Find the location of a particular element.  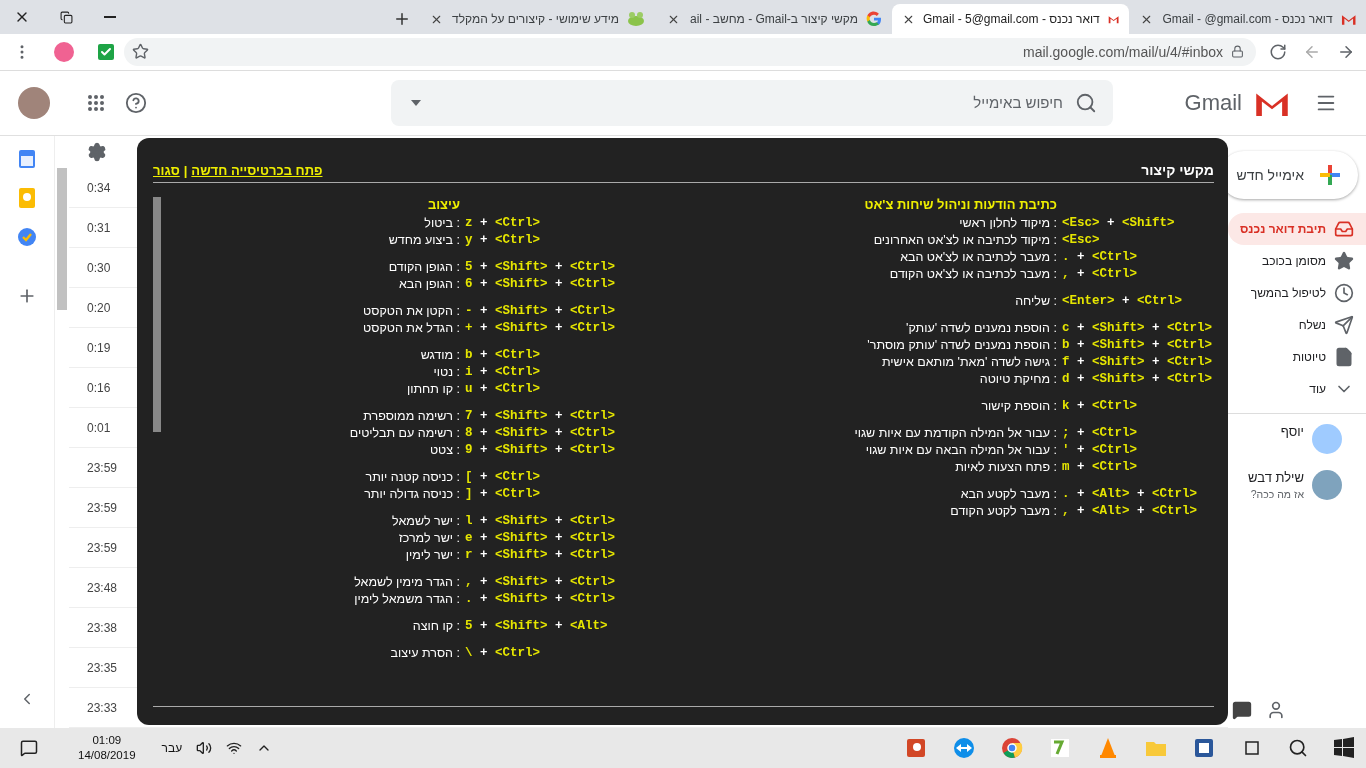

notifications-icon is located at coordinates (29, 748).